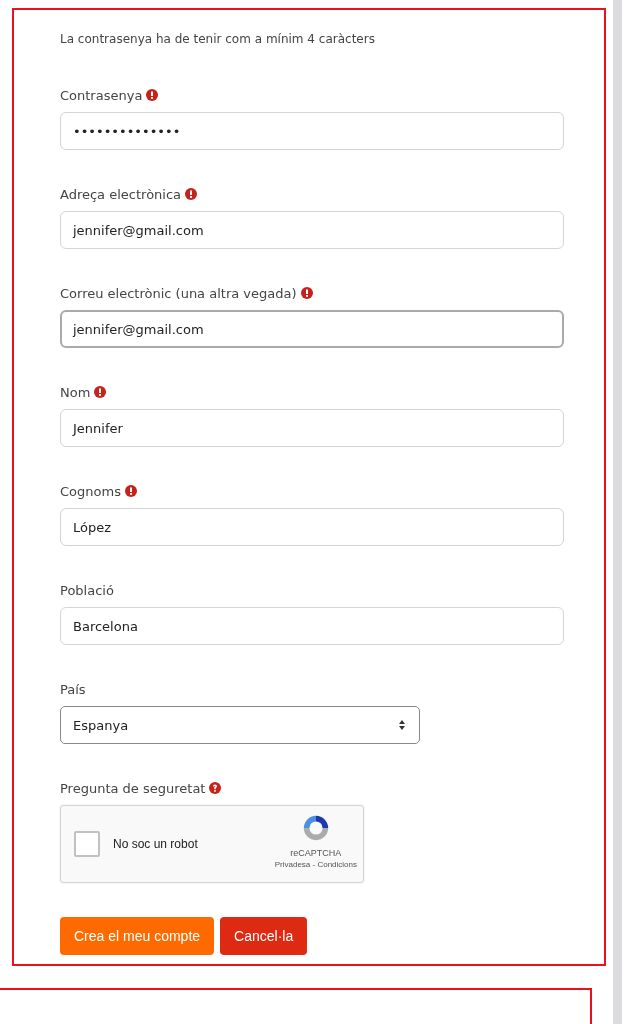 Image resolution: width=624 pixels, height=1024 pixels. Describe the element at coordinates (87, 844) in the screenshot. I see `captcha-checkbox` at that location.